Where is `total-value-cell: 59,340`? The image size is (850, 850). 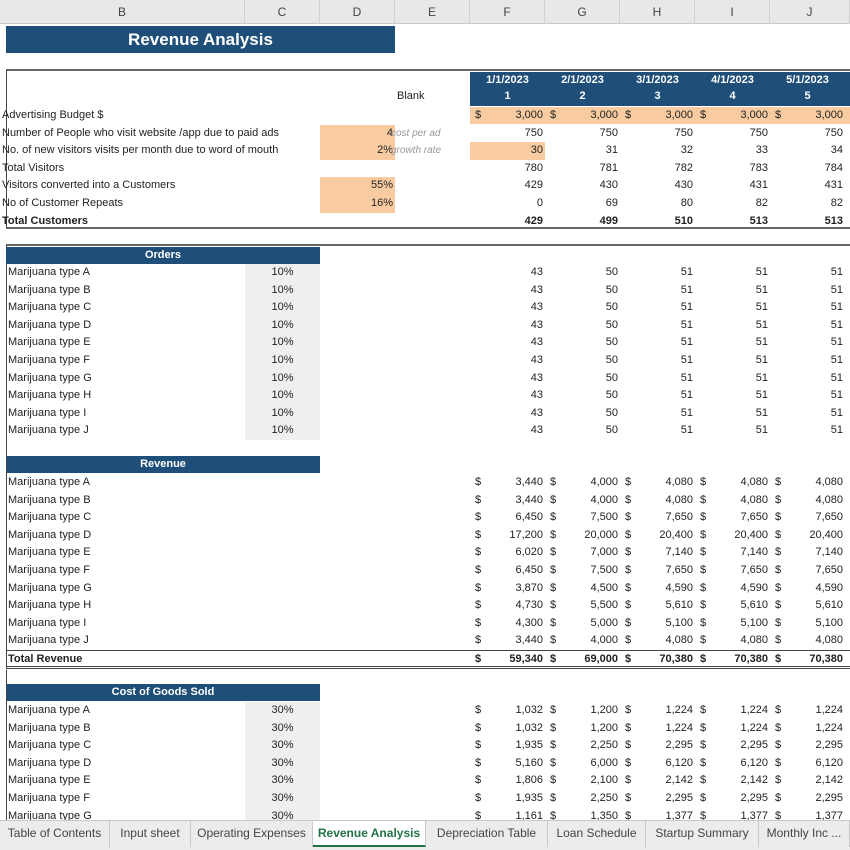 total-value-cell: 59,340 is located at coordinates (509, 660).